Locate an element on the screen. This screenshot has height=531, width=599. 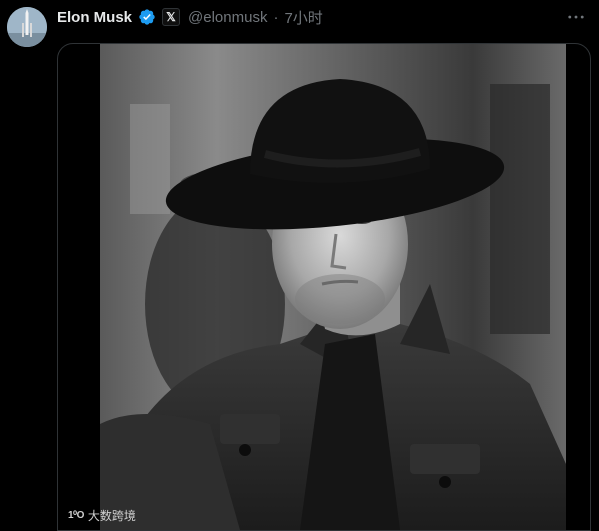
watermark-text: 大数跨境 is located at coordinates (111, 516).